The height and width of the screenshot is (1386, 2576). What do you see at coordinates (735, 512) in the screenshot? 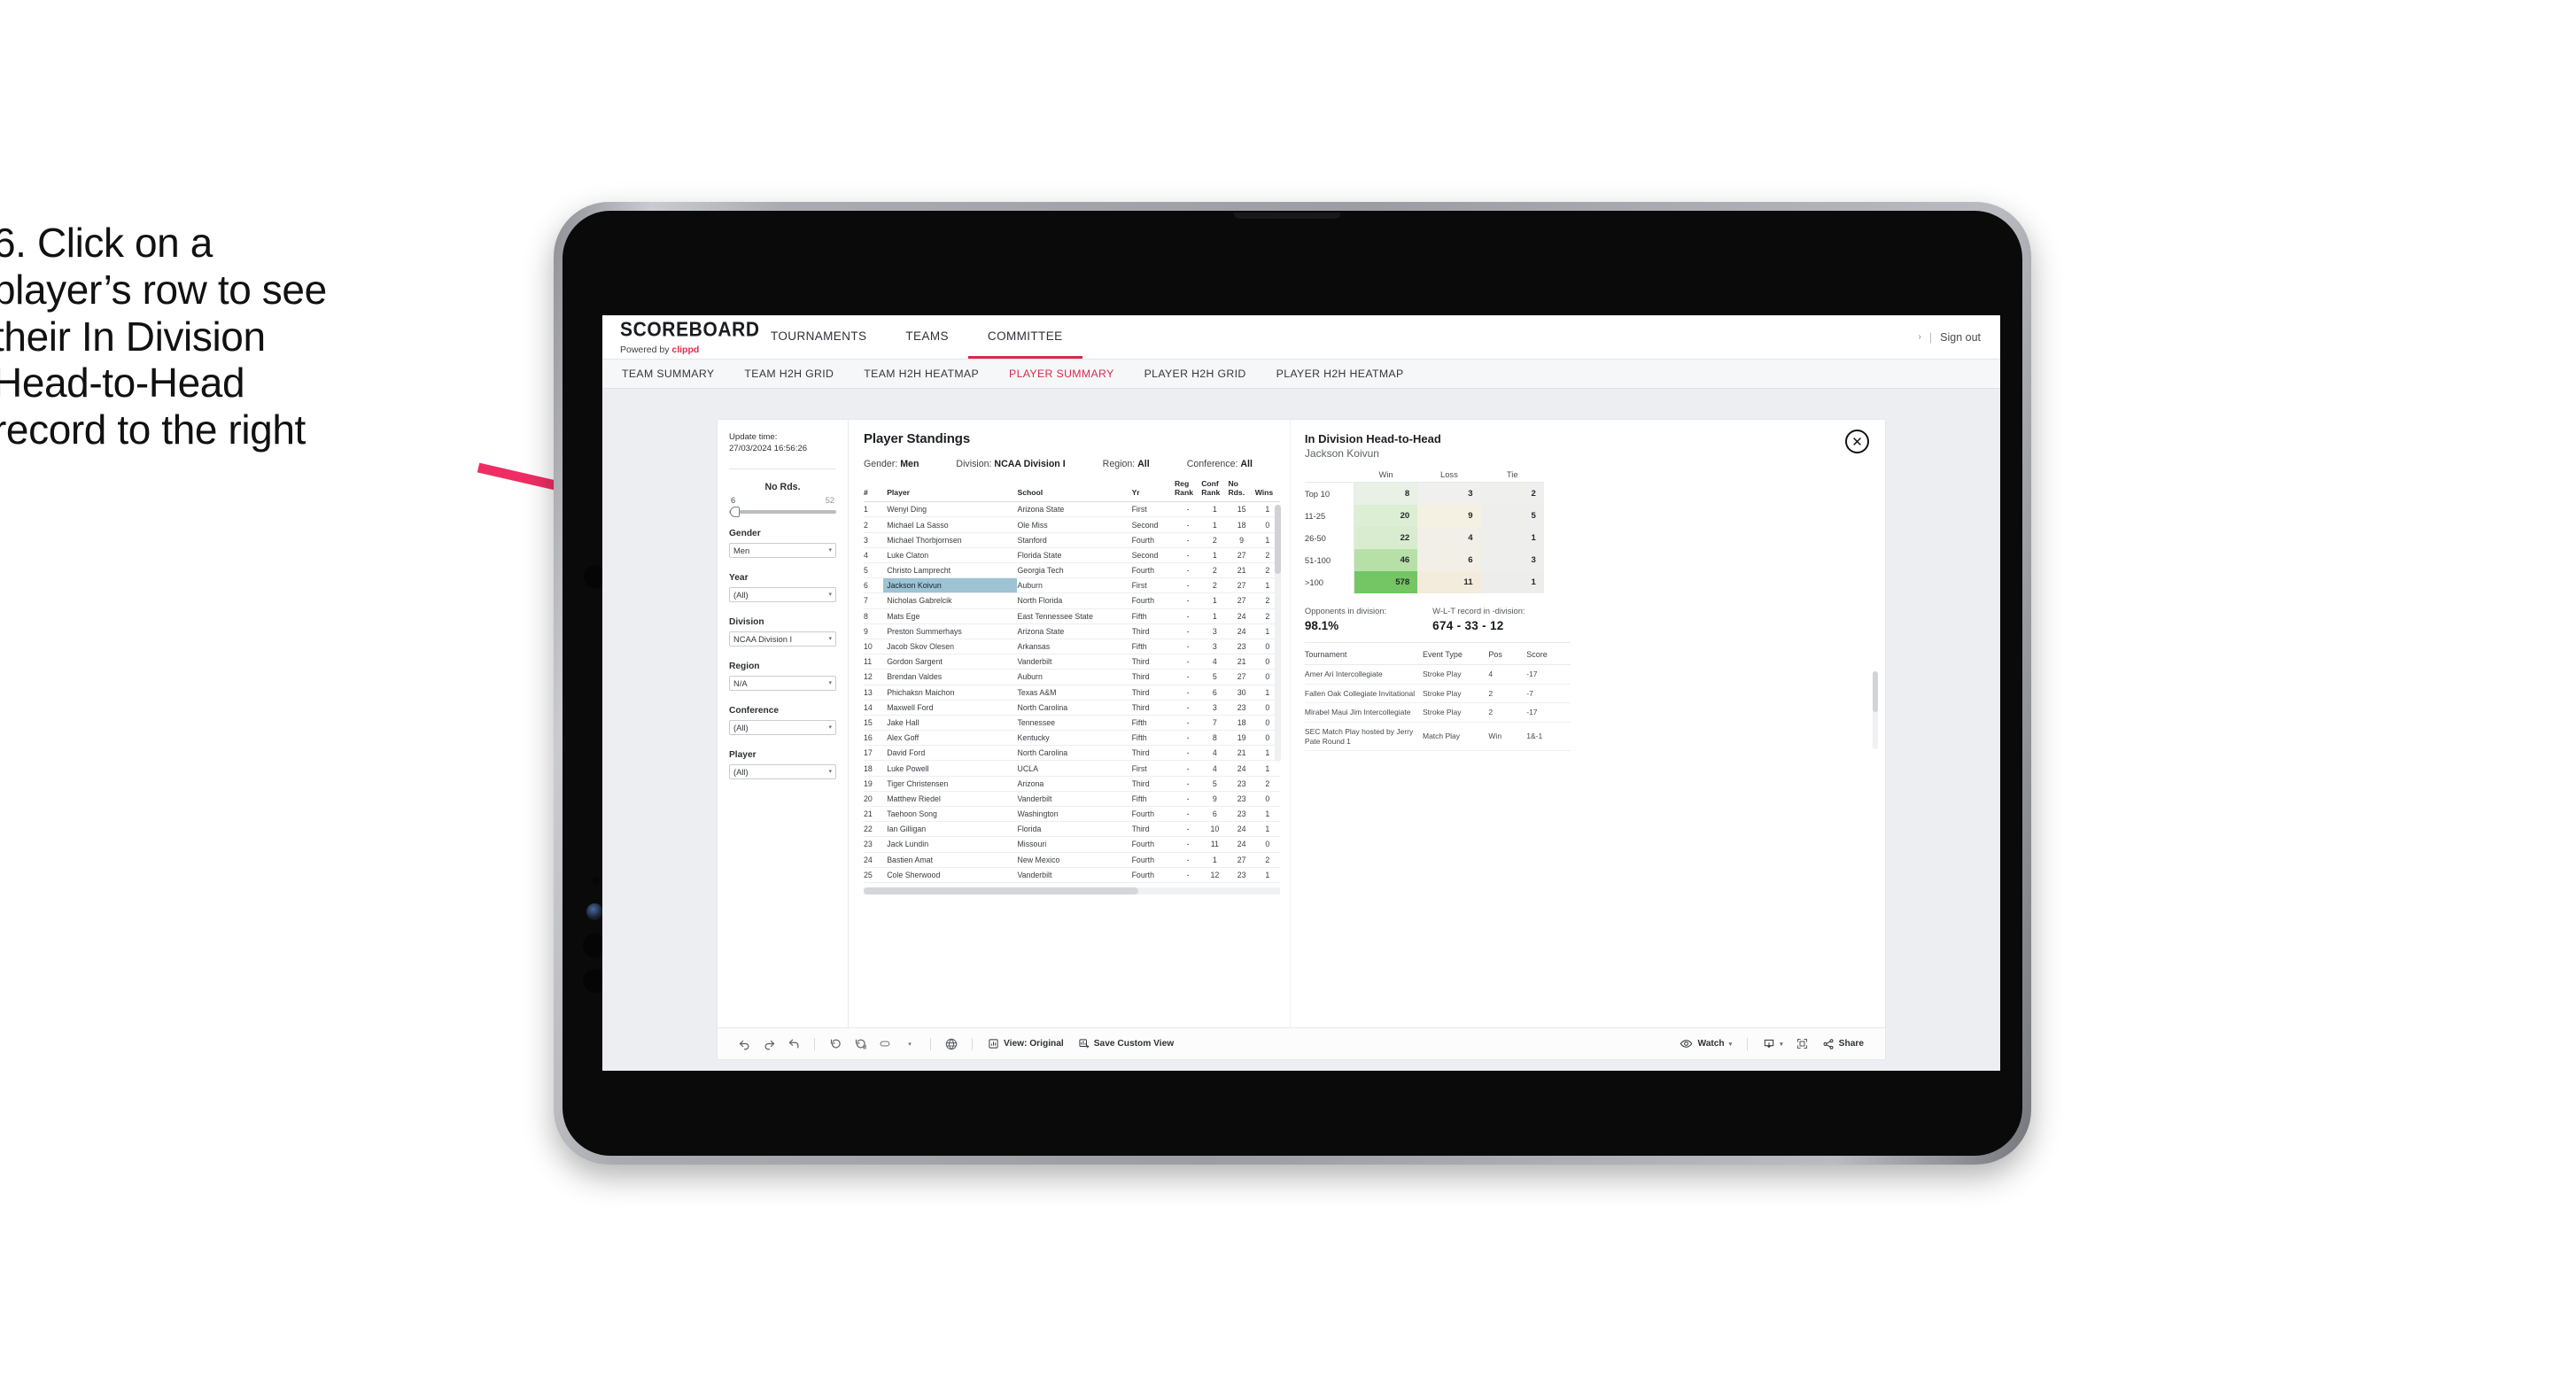
I see `slider-handle` at bounding box center [735, 512].